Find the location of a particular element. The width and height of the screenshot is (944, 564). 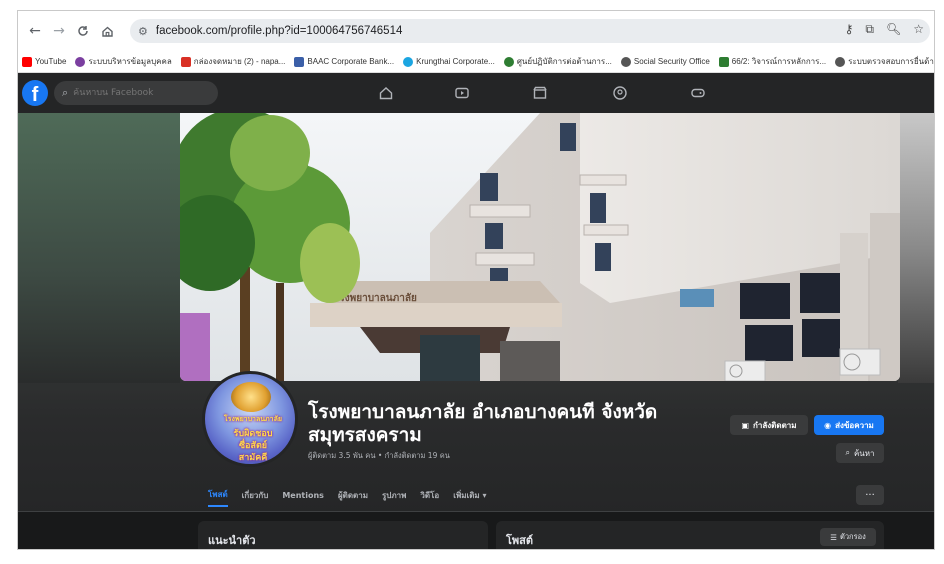

cast-icon: ⧉ is located at coordinates (869, 29).